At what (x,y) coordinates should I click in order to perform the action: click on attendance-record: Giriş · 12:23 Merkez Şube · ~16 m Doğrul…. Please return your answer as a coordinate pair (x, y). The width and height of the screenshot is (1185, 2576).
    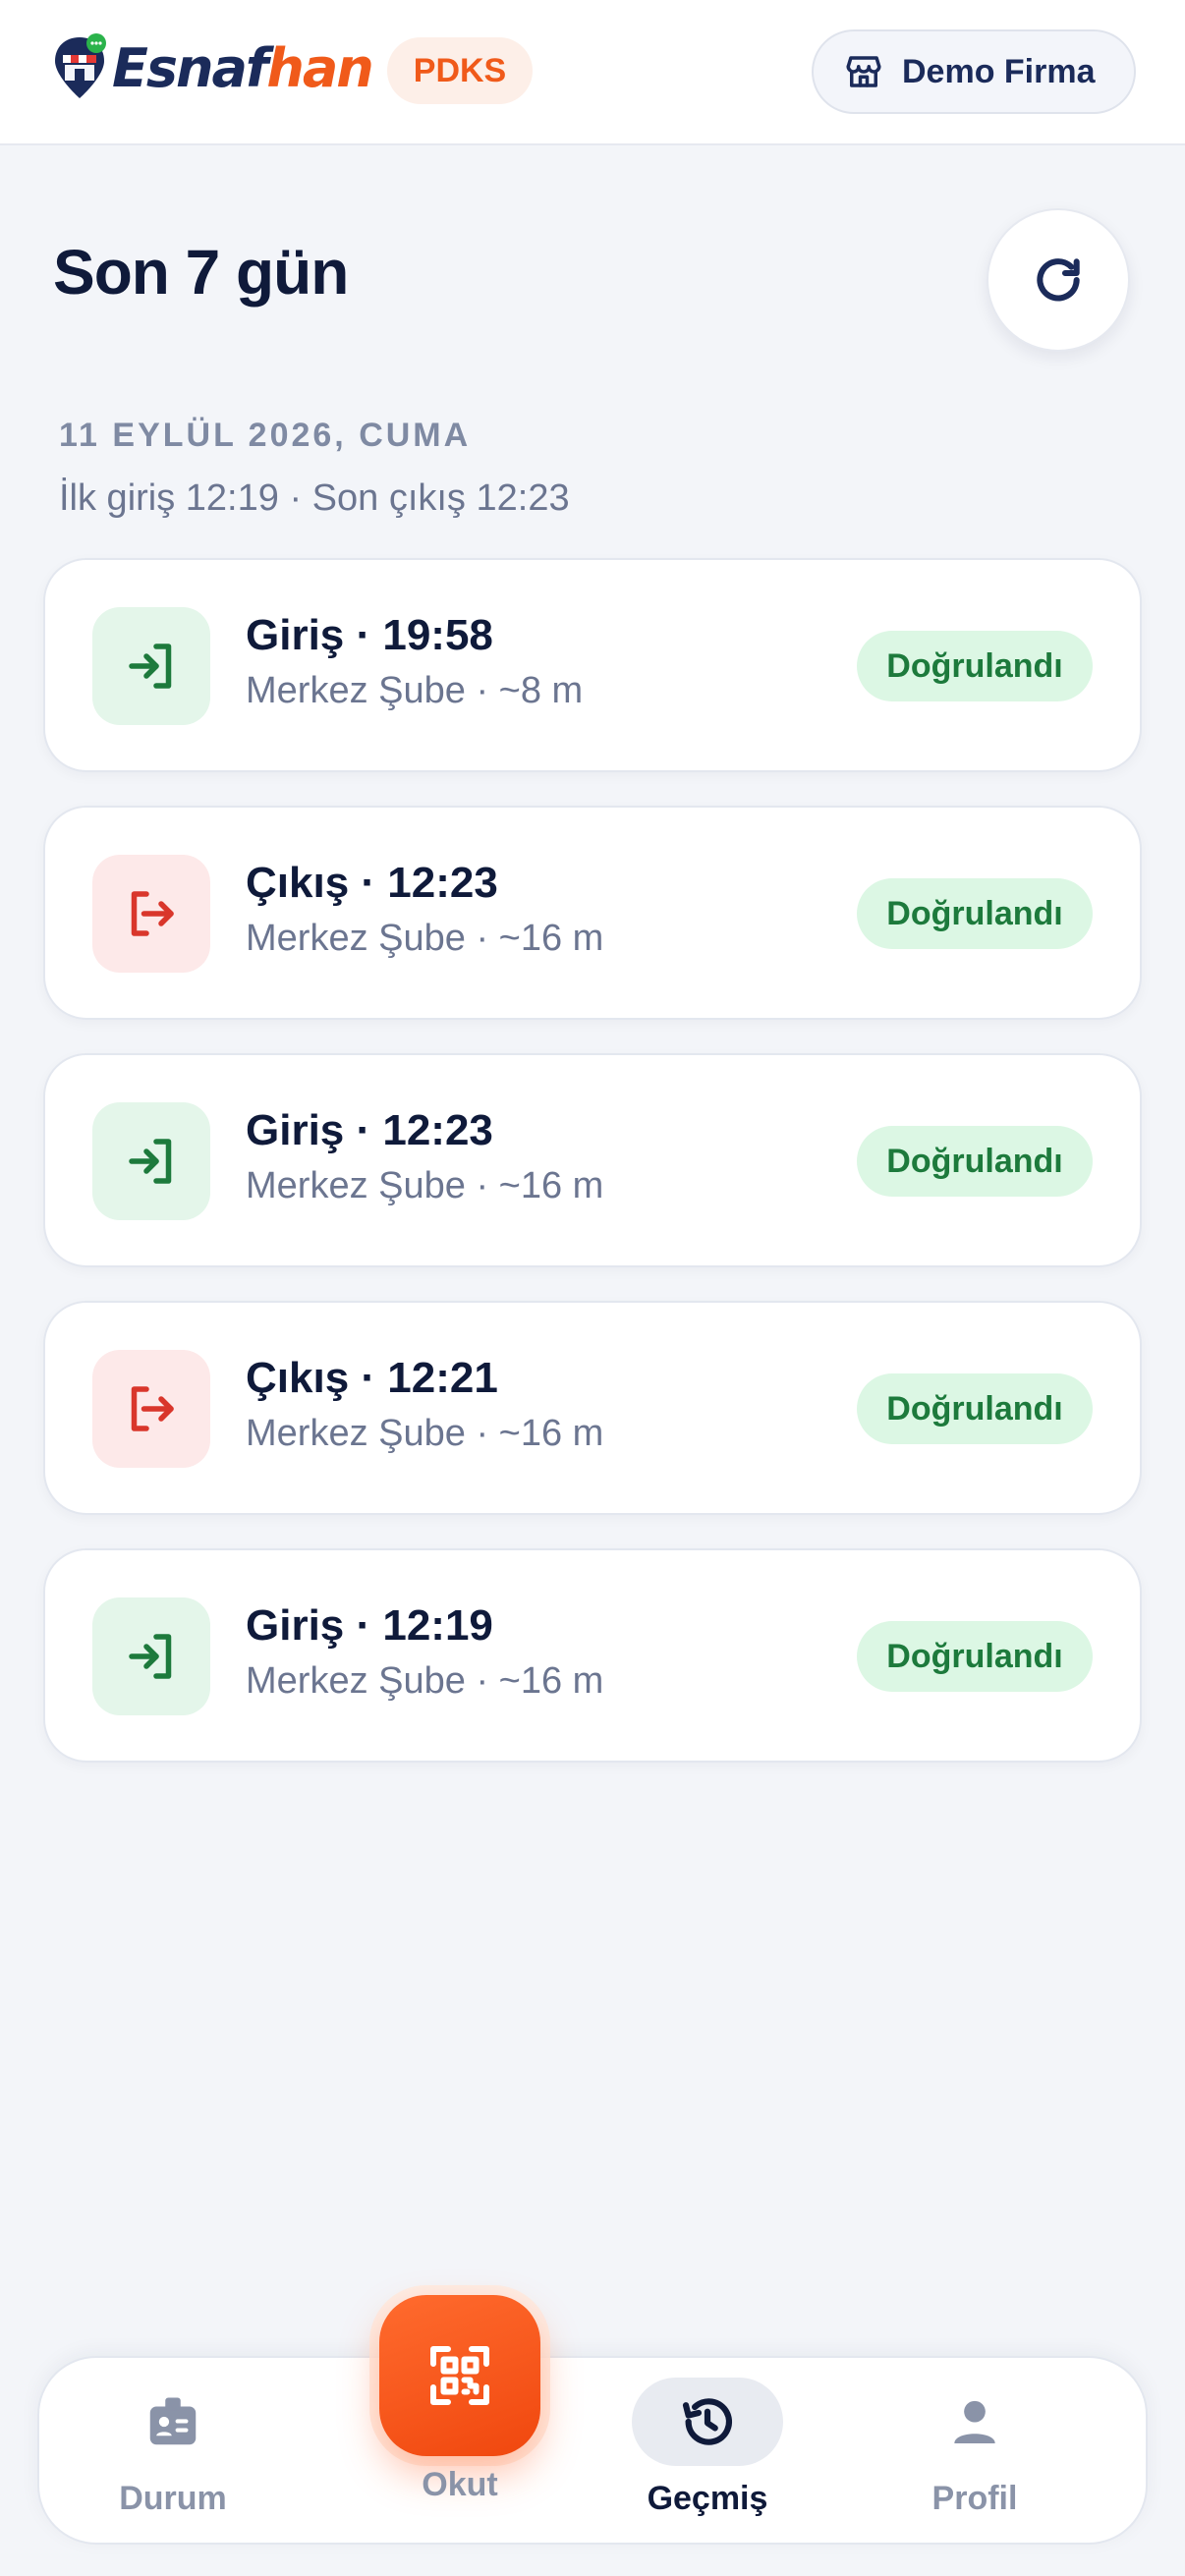
    Looking at the image, I should click on (592, 1160).